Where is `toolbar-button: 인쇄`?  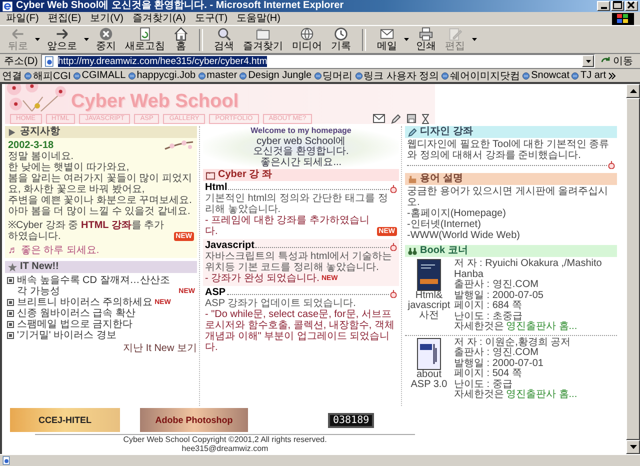 toolbar-button: 인쇄 is located at coordinates (426, 39).